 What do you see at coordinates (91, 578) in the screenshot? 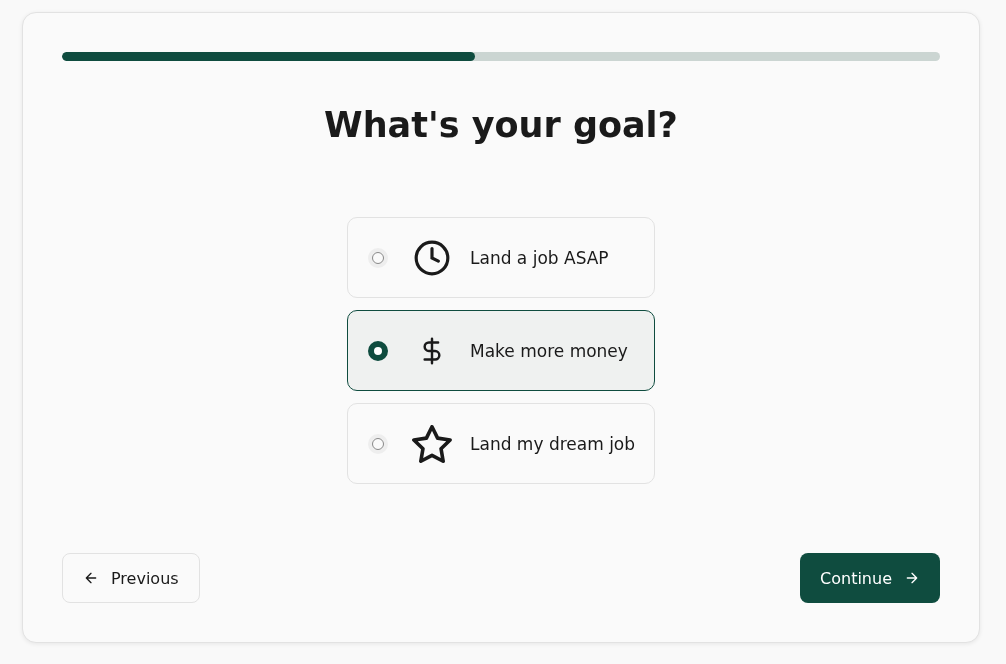
I see `arrow-left-icon` at bounding box center [91, 578].